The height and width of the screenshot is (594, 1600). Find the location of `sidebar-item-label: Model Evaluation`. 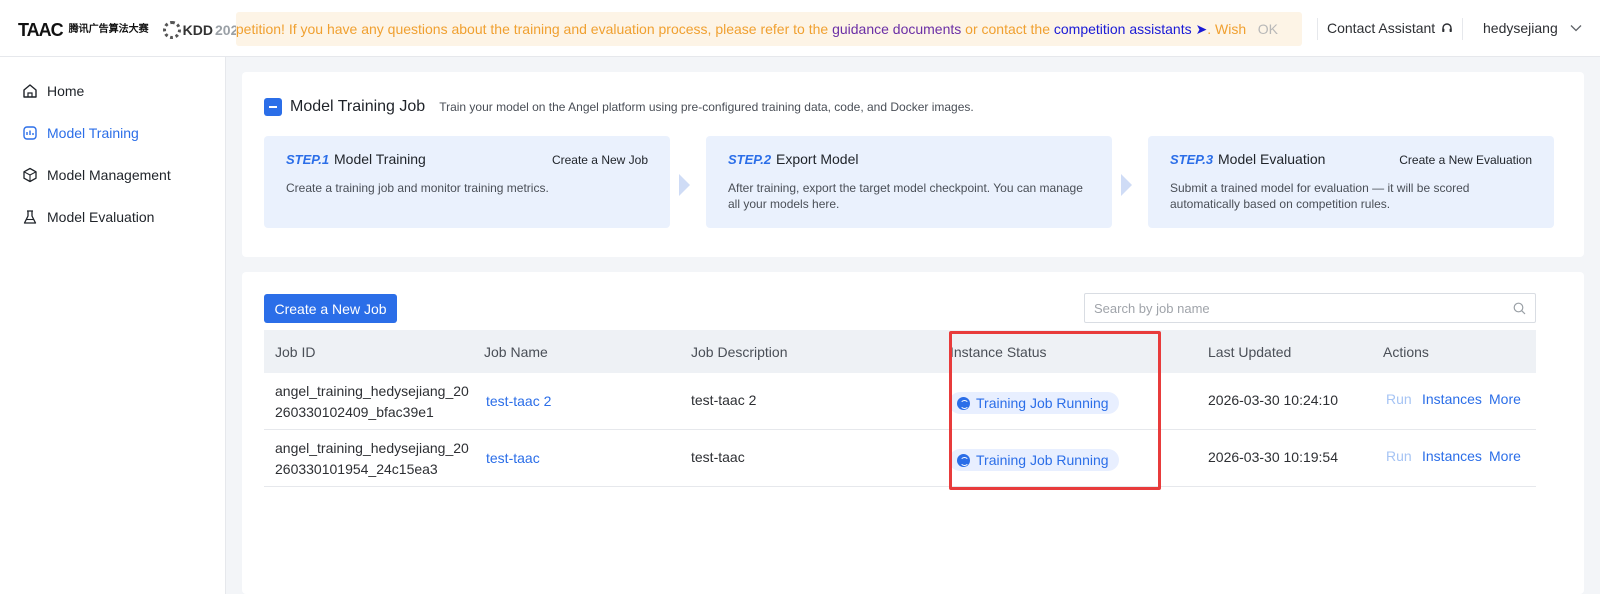

sidebar-item-label: Model Evaluation is located at coordinates (101, 217).